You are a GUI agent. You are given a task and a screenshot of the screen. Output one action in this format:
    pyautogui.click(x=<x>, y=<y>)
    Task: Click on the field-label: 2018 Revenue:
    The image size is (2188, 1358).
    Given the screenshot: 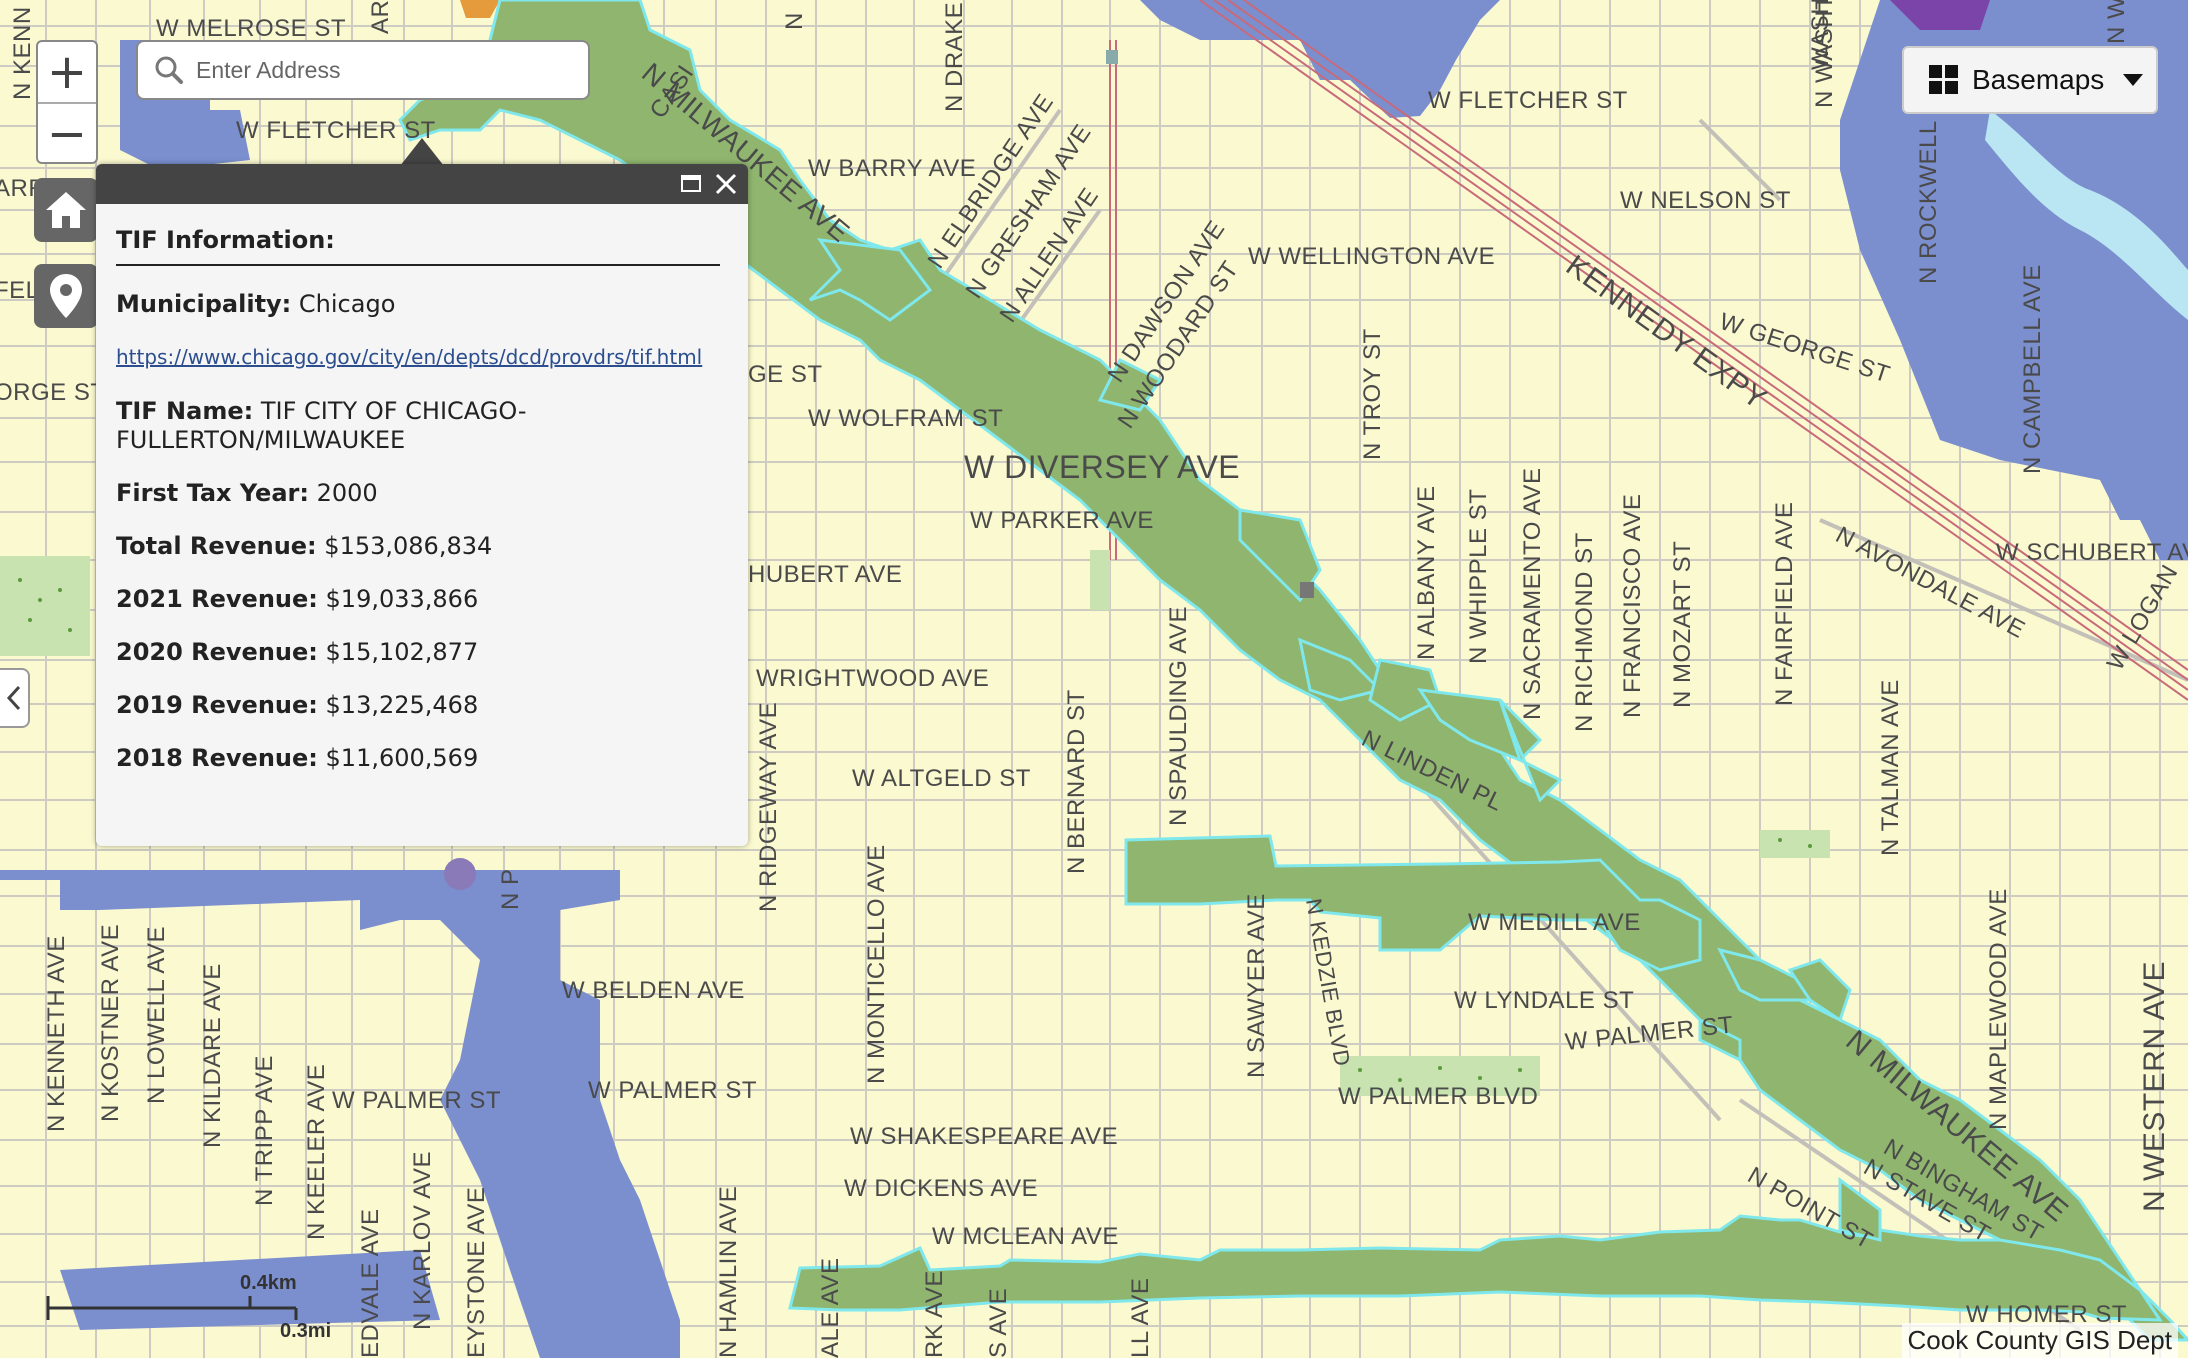 What is the action you would take?
    pyautogui.click(x=217, y=758)
    